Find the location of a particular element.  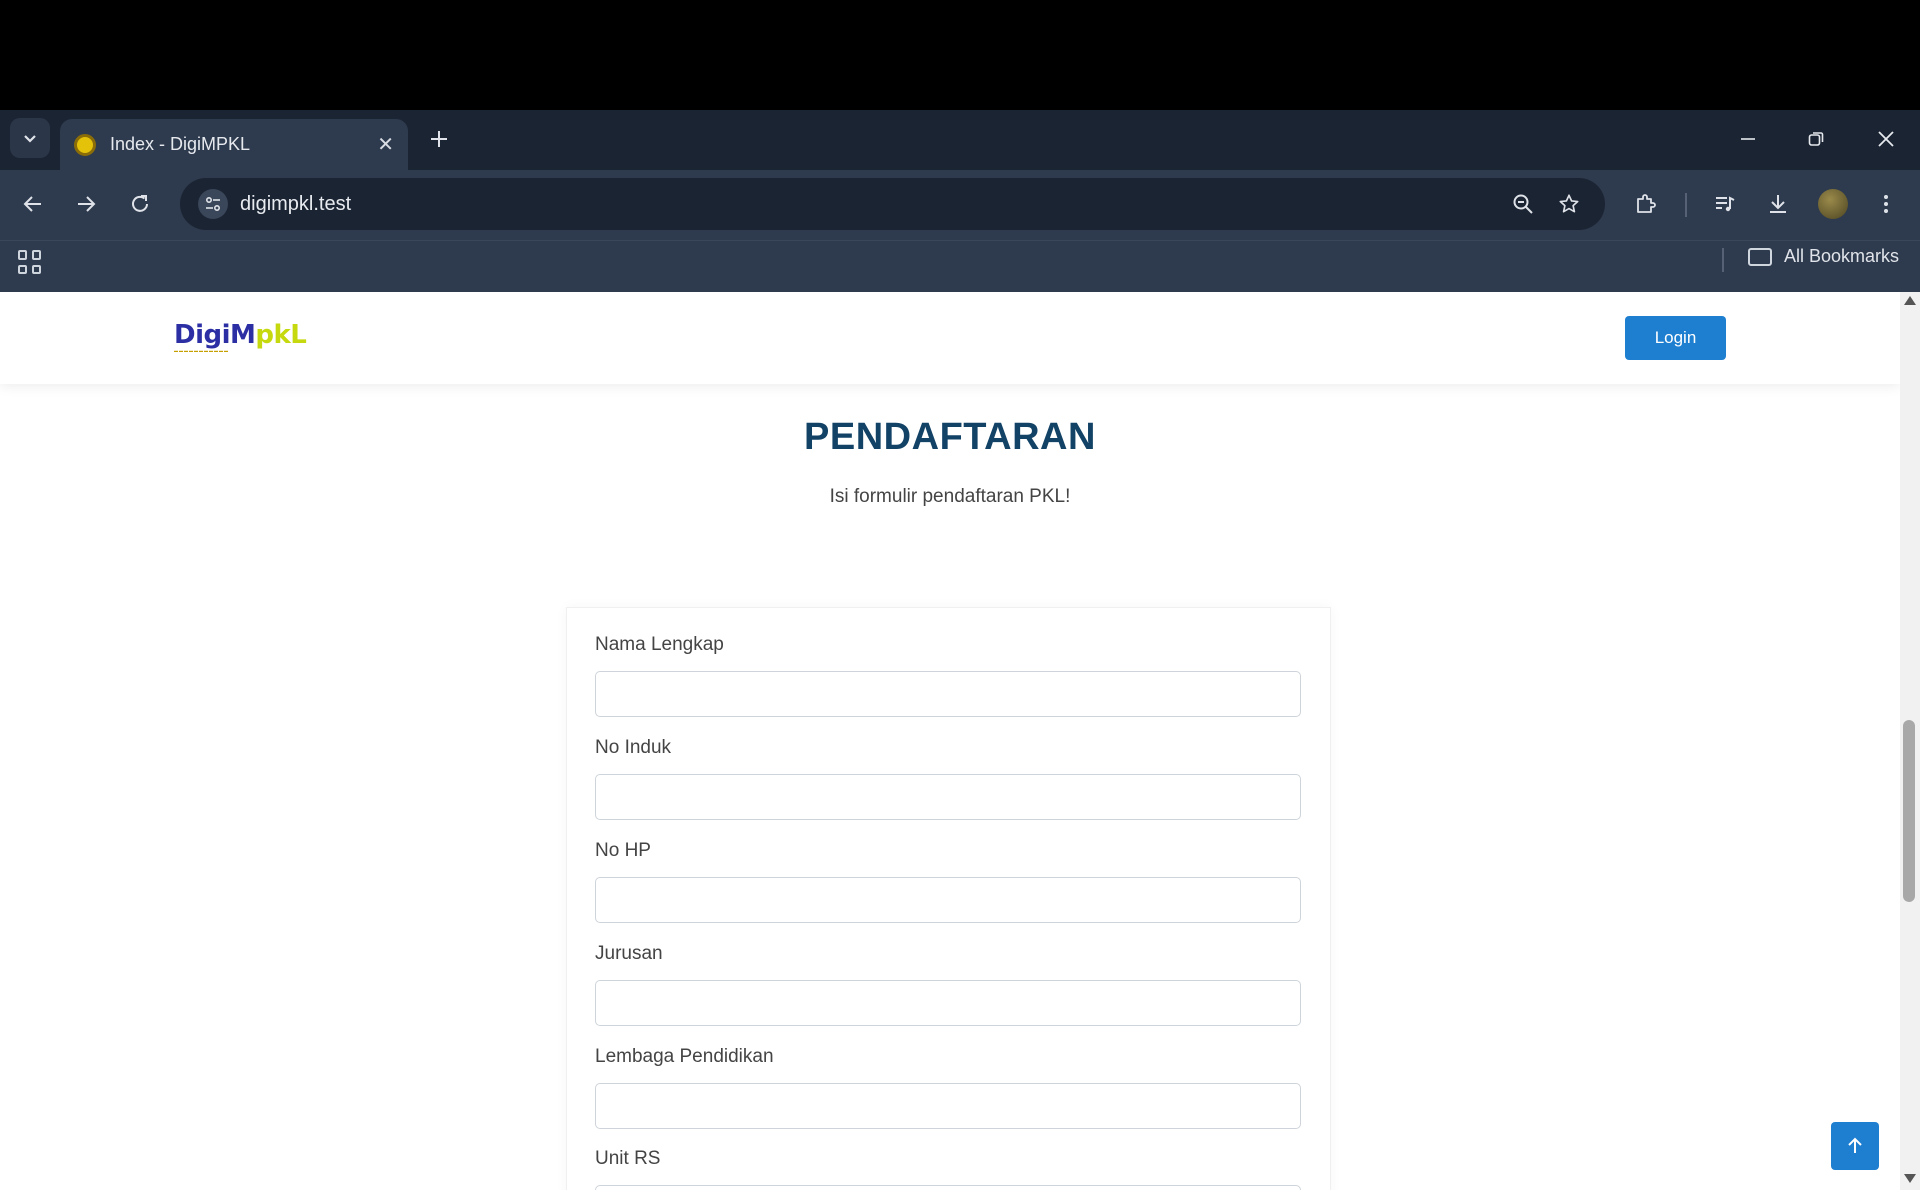

url-text: digimpkl.test is located at coordinates (867, 204).